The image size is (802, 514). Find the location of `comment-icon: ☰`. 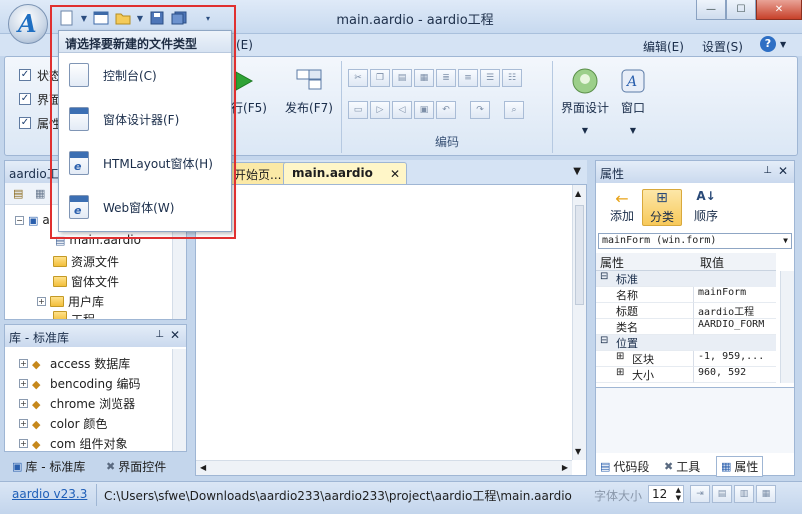

comment-icon: ☰ is located at coordinates (490, 78).